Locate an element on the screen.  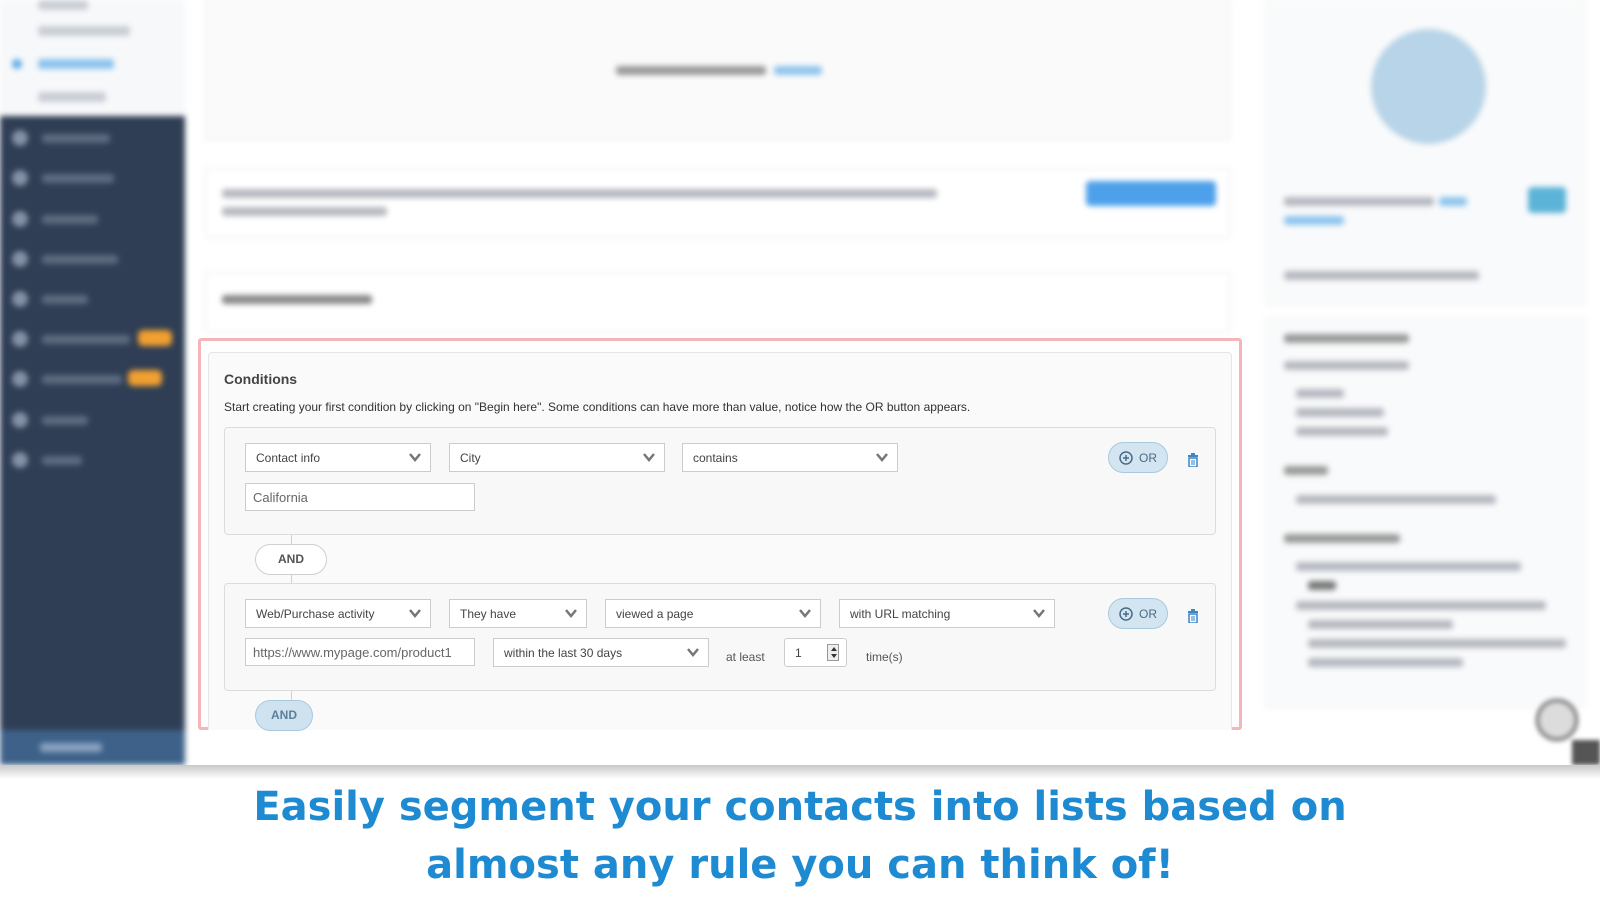
select-value: Contact info is located at coordinates (288, 458).